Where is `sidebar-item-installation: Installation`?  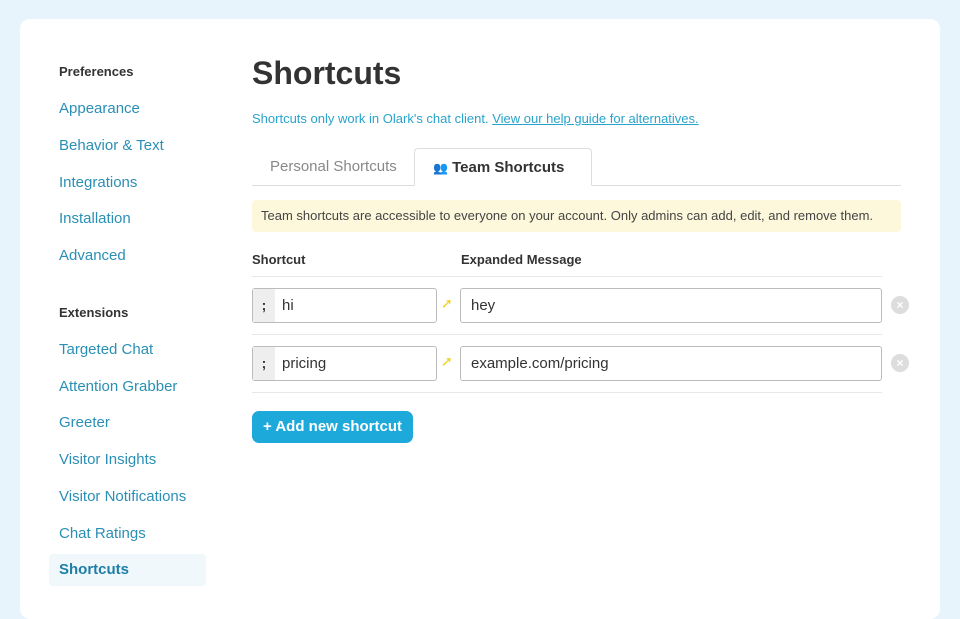 sidebar-item-installation: Installation is located at coordinates (127, 219).